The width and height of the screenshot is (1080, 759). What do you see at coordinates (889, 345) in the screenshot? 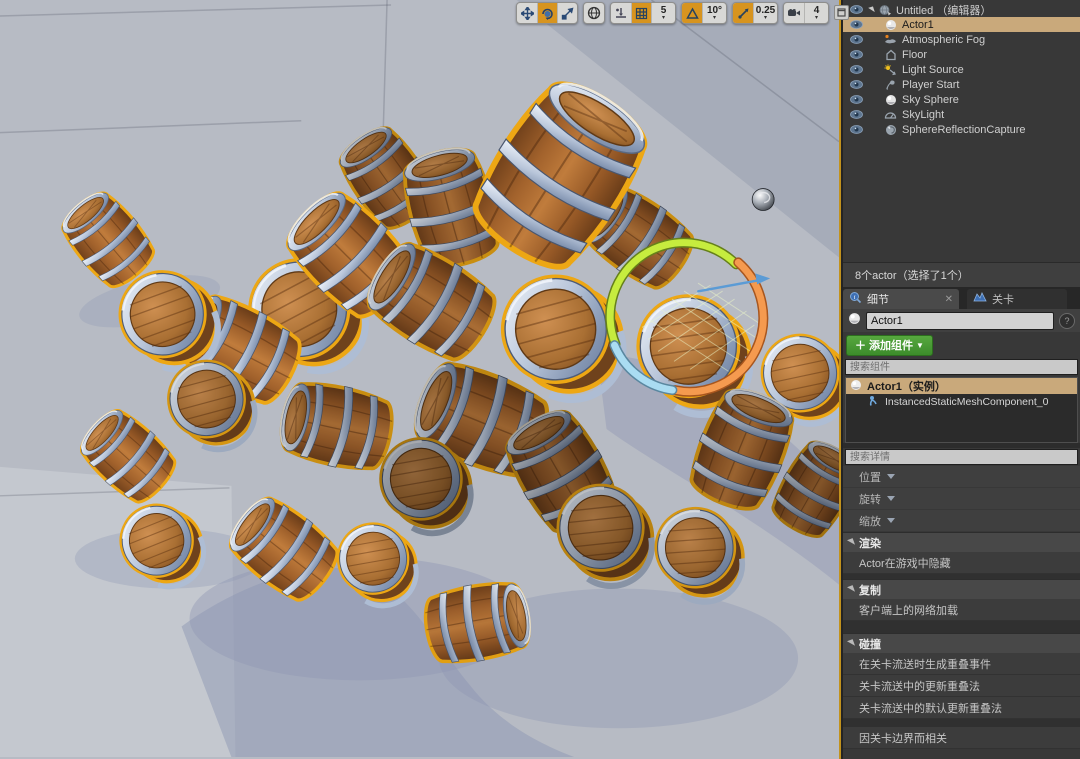
I see `add-component-button: ＋ 添加组件 ▼` at bounding box center [889, 345].